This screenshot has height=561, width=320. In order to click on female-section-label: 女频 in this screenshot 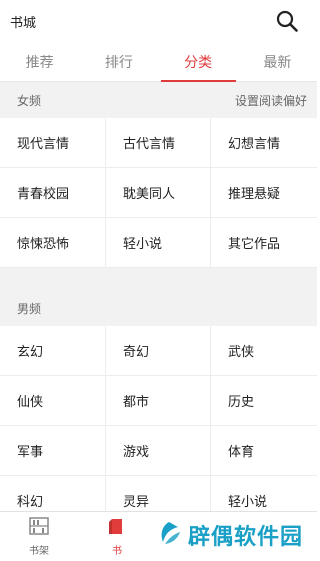, I will do `click(29, 100)`.